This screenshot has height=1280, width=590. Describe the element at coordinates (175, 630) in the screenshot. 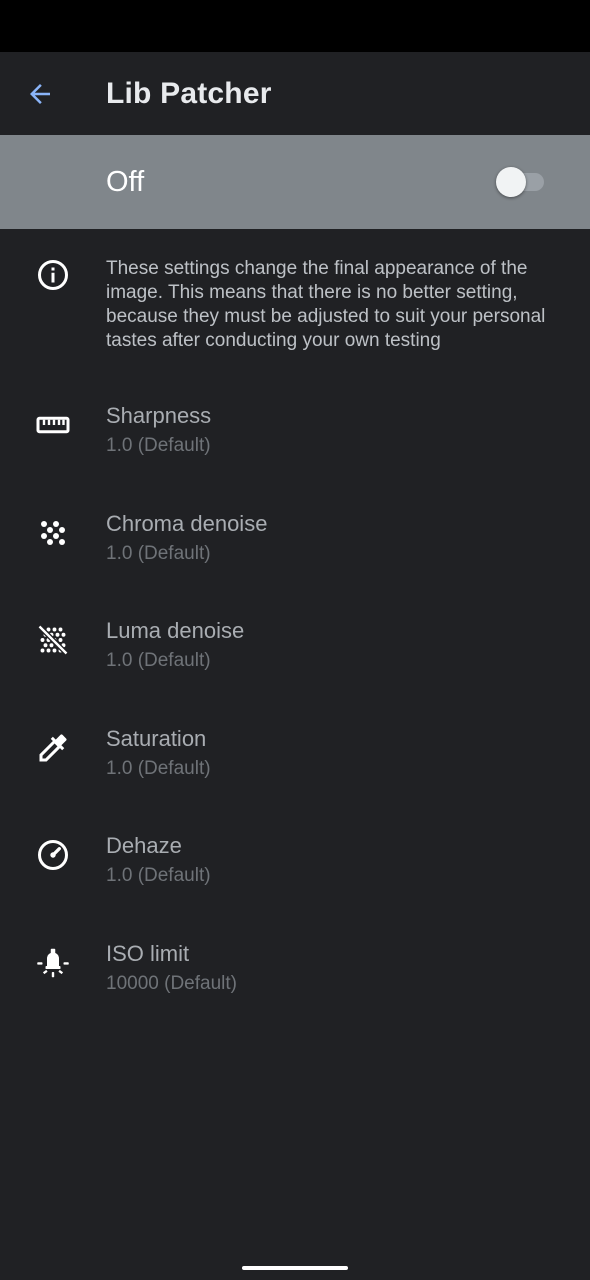

I see `pref-title: Luma denoise` at that location.